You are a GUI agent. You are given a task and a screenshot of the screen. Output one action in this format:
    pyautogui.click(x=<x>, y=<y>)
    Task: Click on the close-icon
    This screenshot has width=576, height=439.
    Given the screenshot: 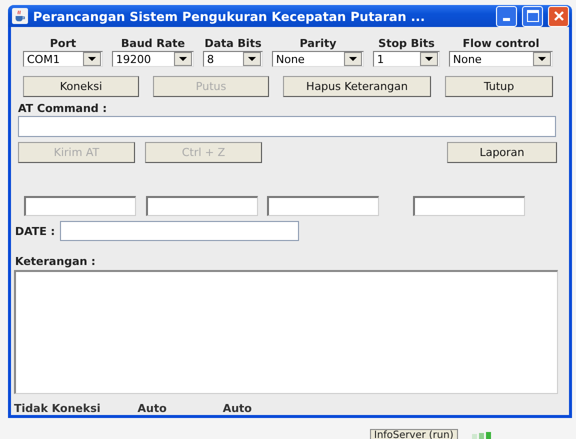 What is the action you would take?
    pyautogui.click(x=558, y=16)
    